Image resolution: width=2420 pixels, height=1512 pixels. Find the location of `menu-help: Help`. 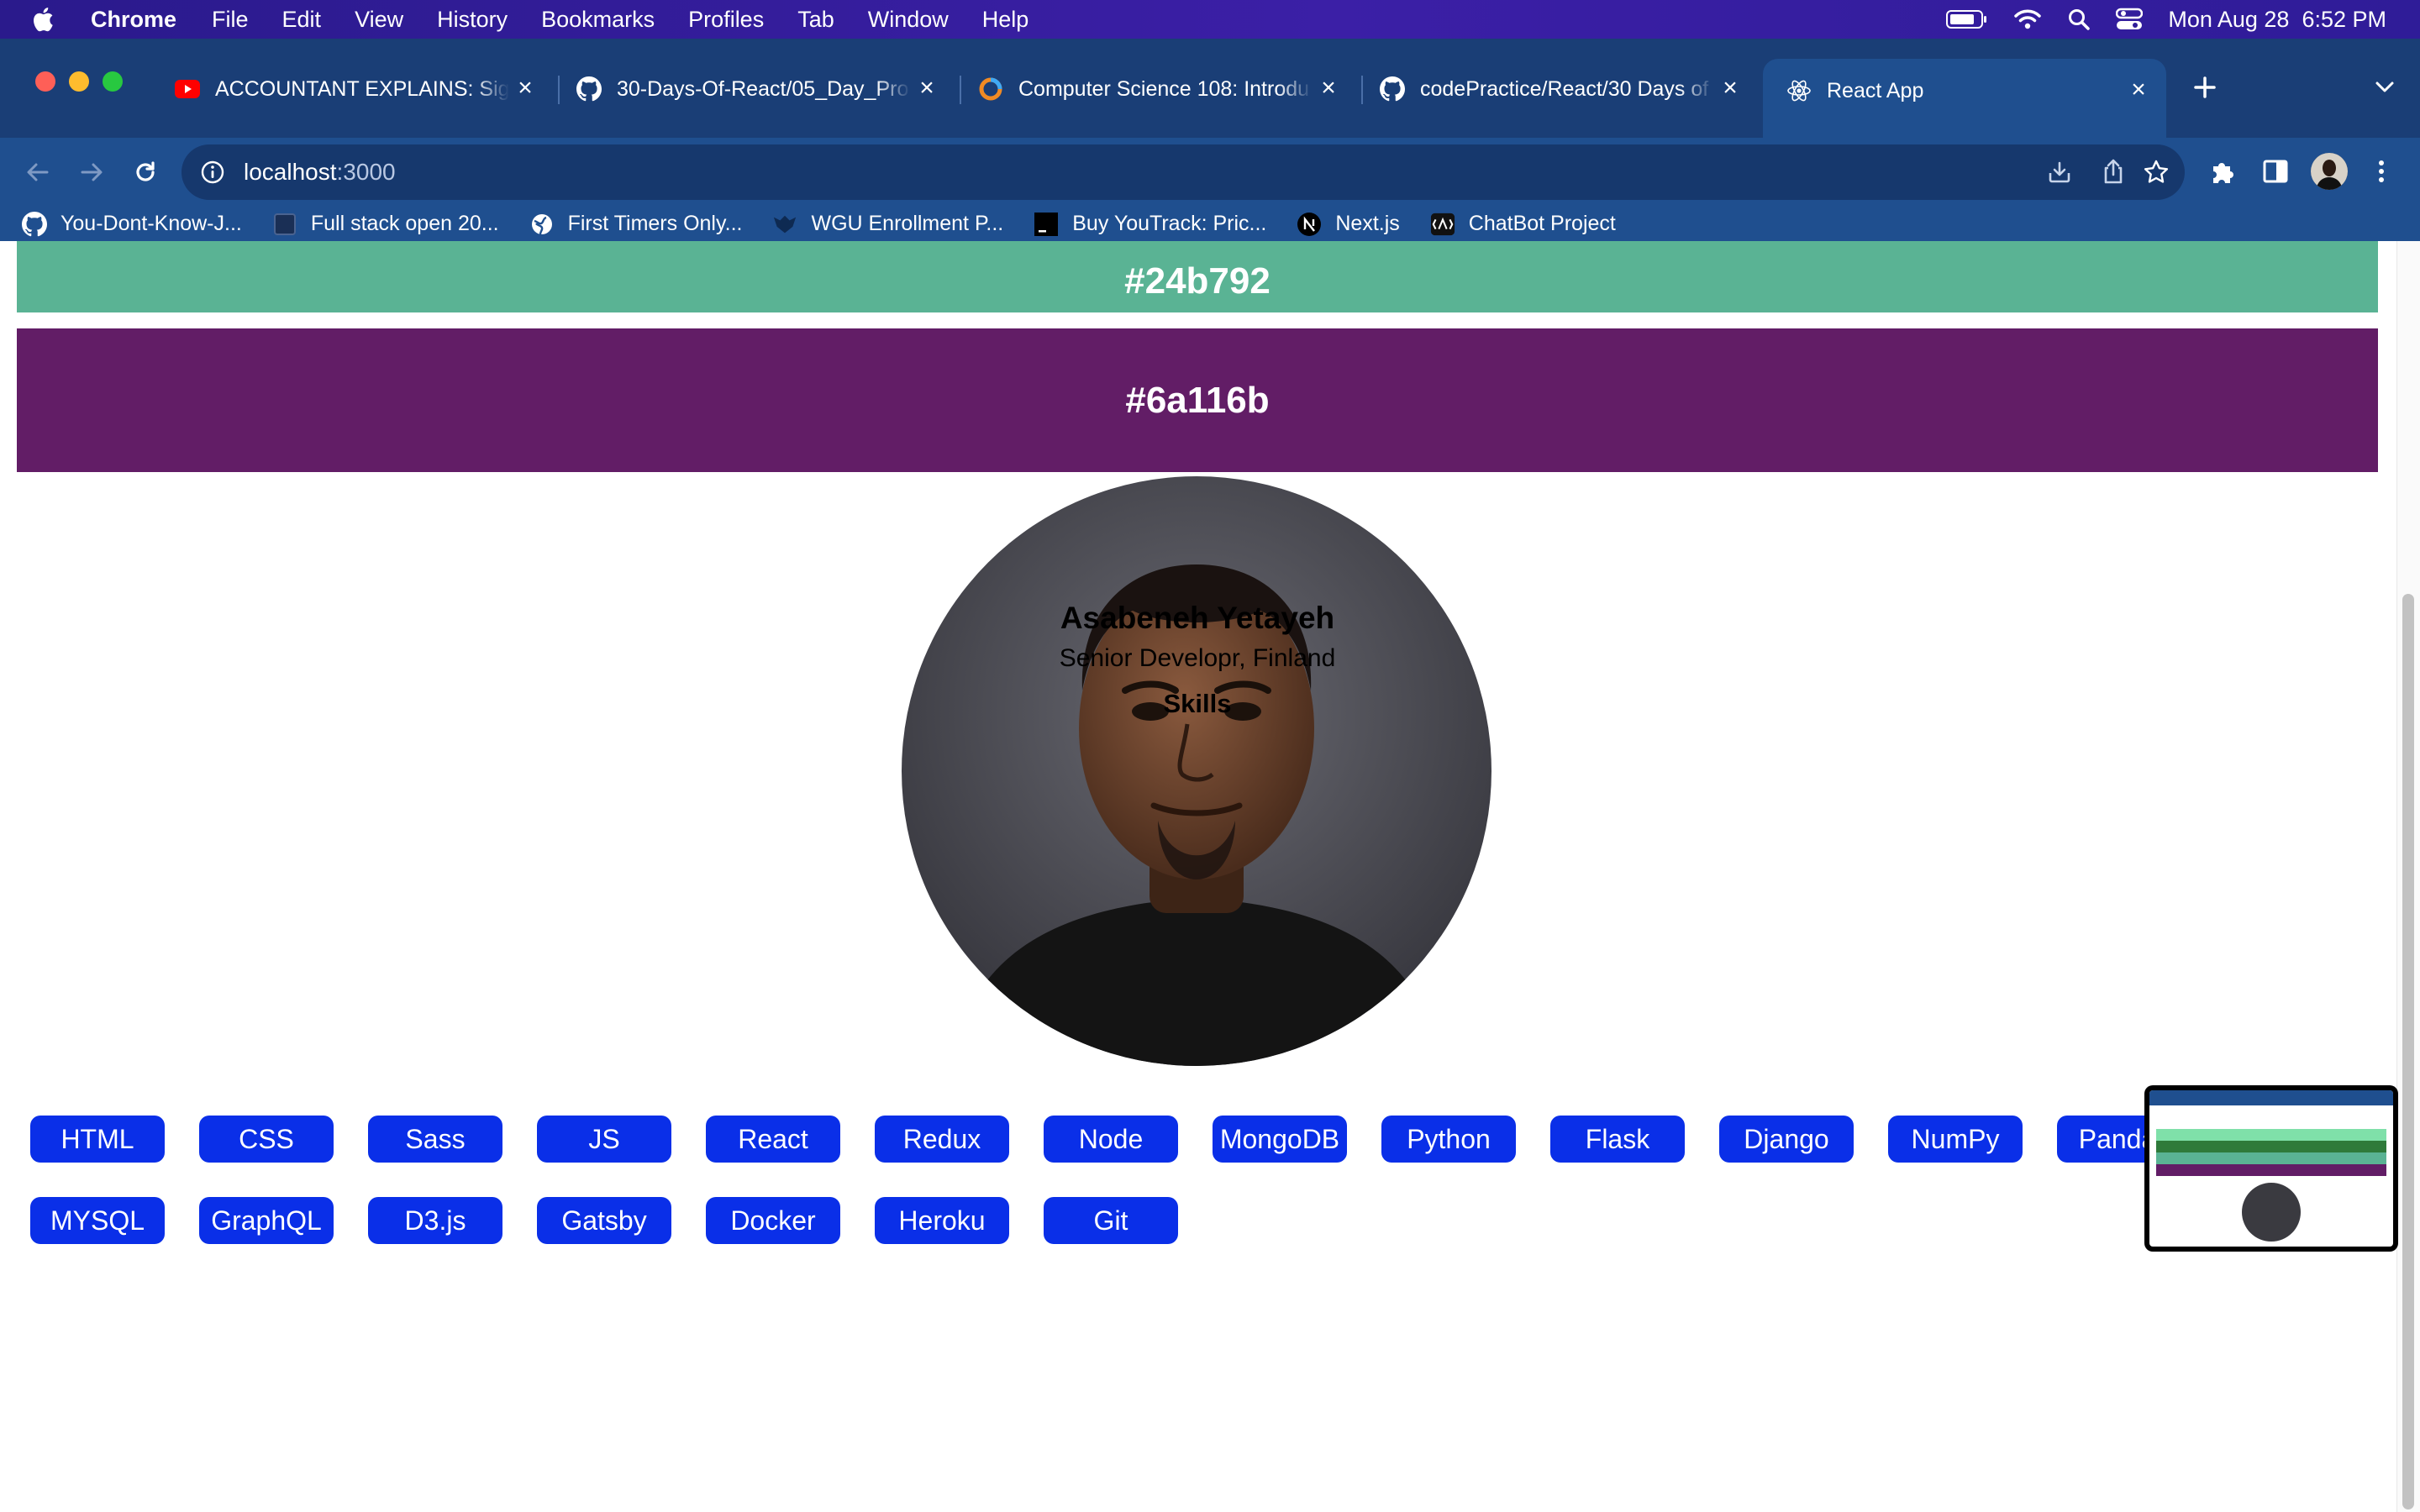

menu-help: Help is located at coordinates (1005, 20).